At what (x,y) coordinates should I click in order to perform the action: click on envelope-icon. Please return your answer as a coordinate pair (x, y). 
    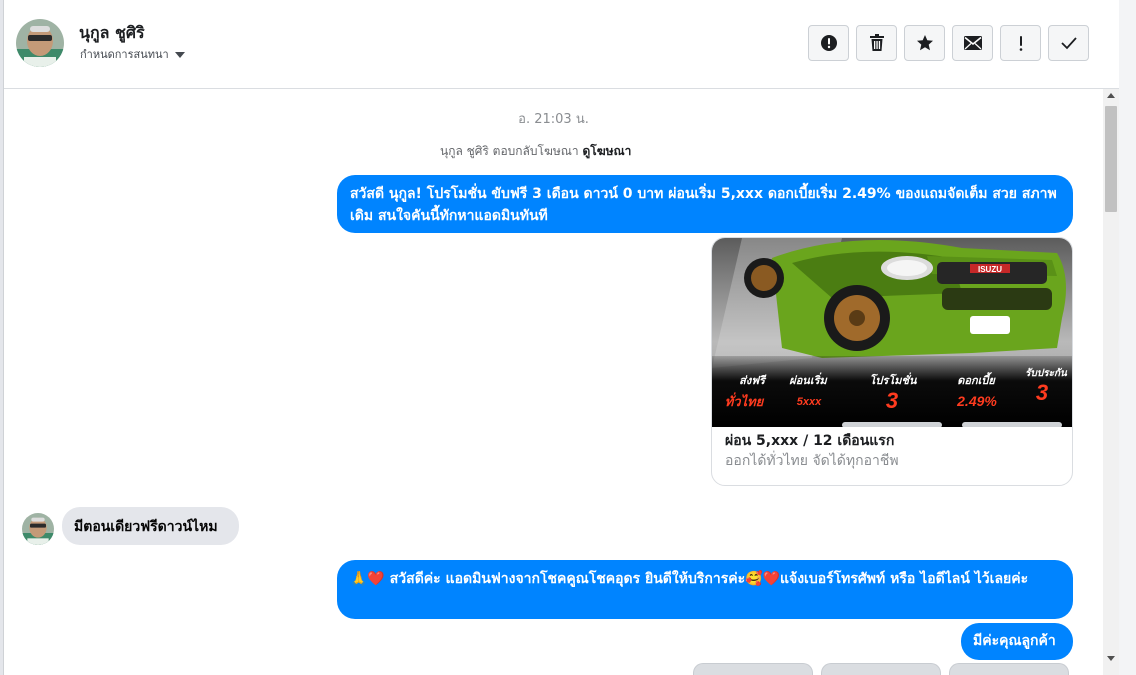
    Looking at the image, I should click on (972, 43).